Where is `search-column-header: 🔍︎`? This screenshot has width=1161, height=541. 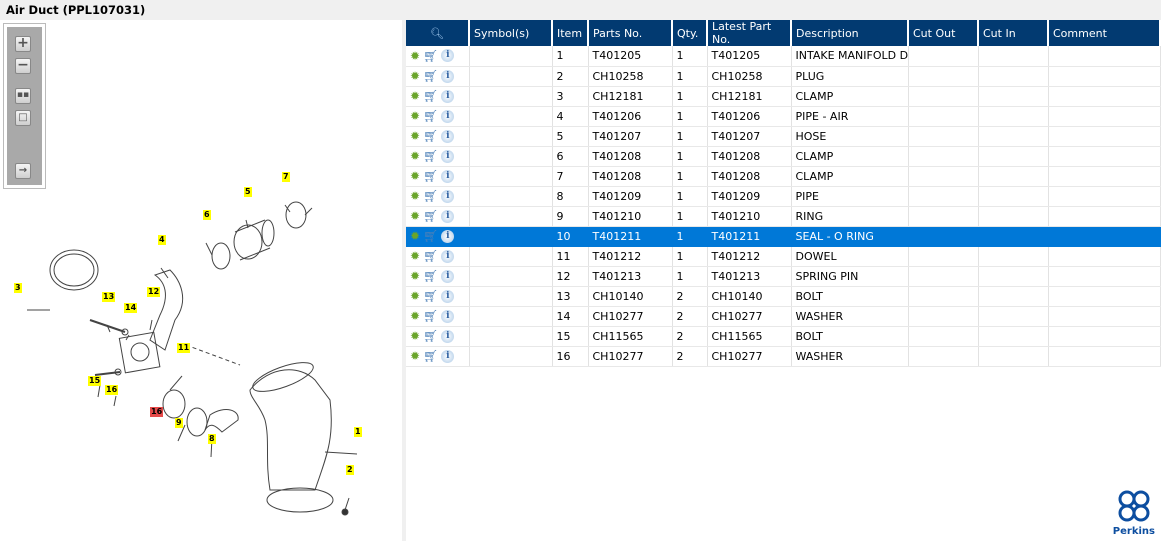 search-column-header: 🔍︎ is located at coordinates (438, 33).